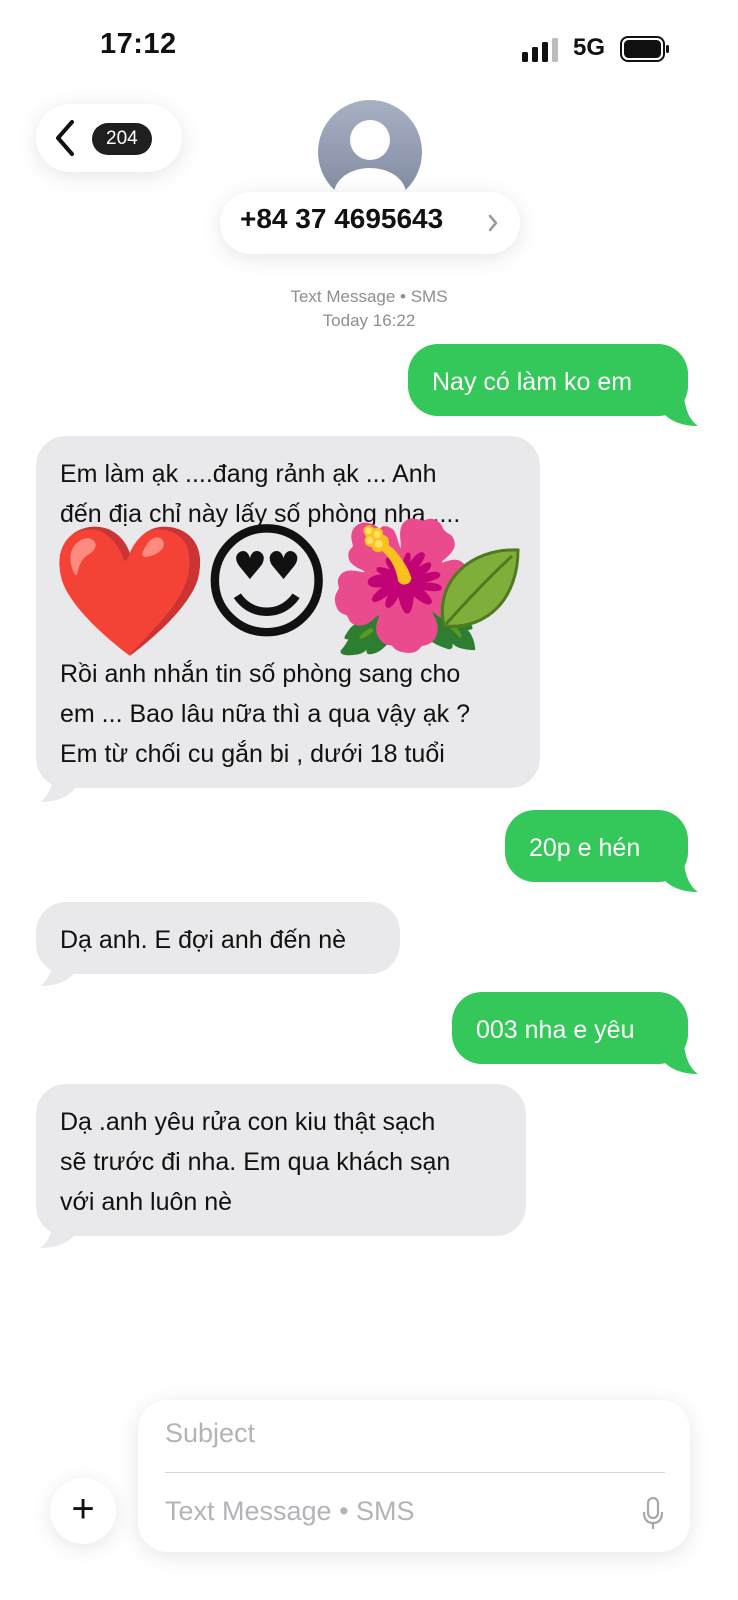 The height and width of the screenshot is (1600, 738). What do you see at coordinates (415, 1472) in the screenshot?
I see `composer-divider` at bounding box center [415, 1472].